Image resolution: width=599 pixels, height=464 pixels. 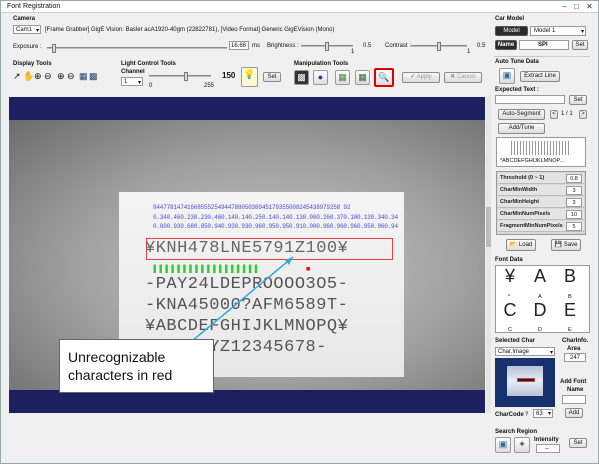 I want to click on save-label: Save, so click(x=570, y=245).